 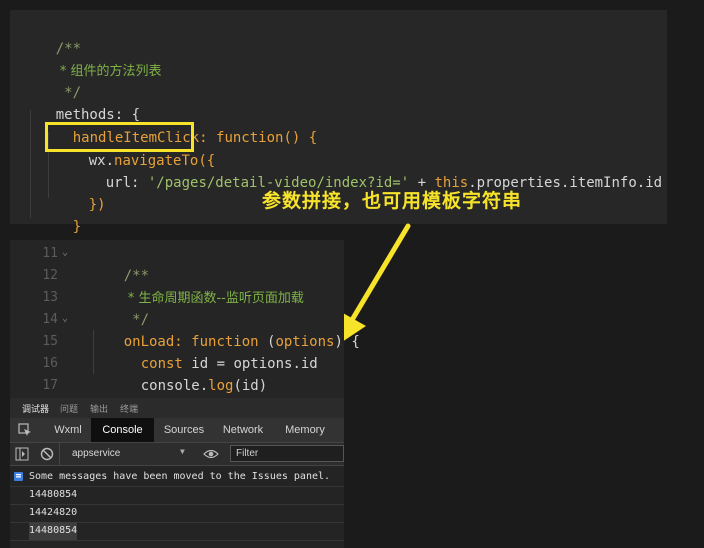 I want to click on tab-wxml: Wxml, so click(x=68, y=430).